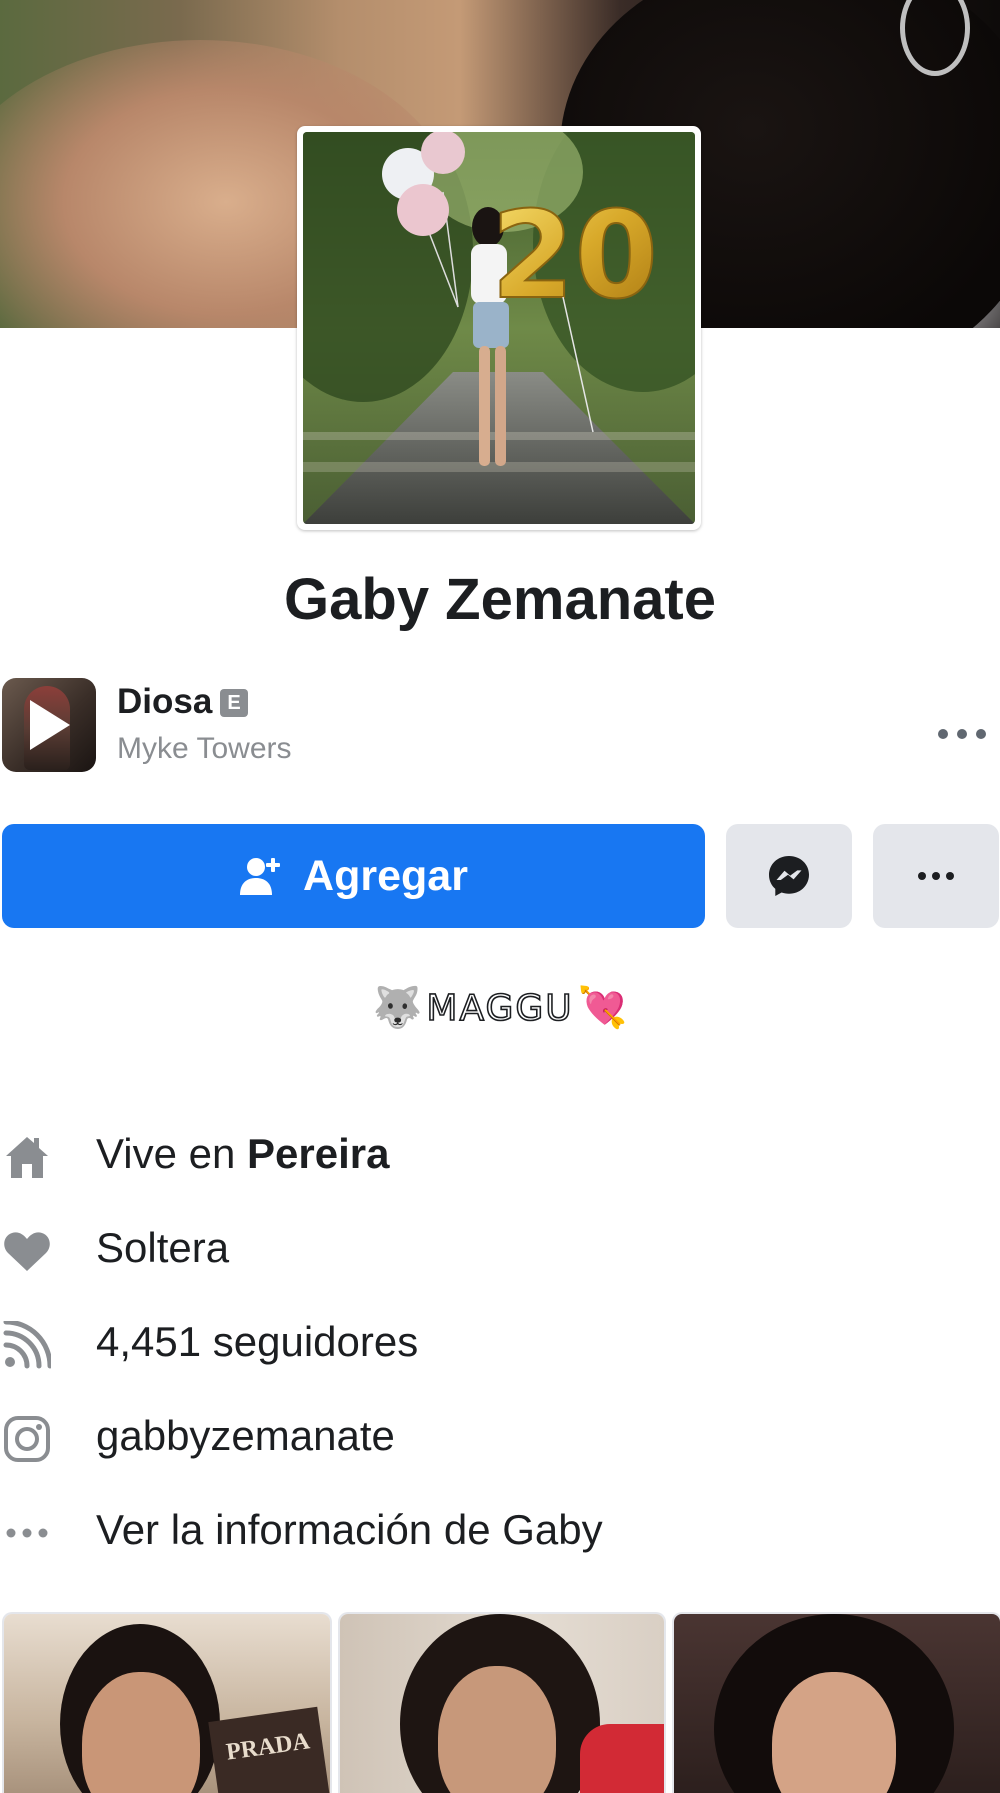  Describe the element at coordinates (500, 1438) in the screenshot. I see `info-row-instagram: gabbyzemanate` at that location.